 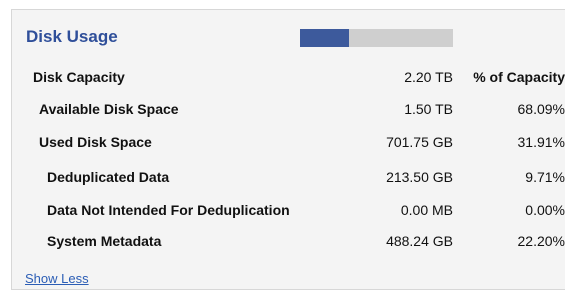 I want to click on row-used-disk-space: Used Disk Space 701.75 GB 31.91%, so click(x=288, y=144).